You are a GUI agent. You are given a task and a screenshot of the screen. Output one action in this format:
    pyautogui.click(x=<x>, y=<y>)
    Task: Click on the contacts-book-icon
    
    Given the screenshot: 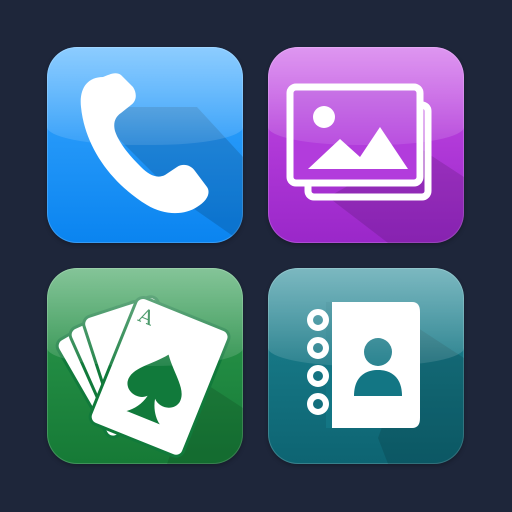 What is the action you would take?
    pyautogui.click(x=385, y=383)
    